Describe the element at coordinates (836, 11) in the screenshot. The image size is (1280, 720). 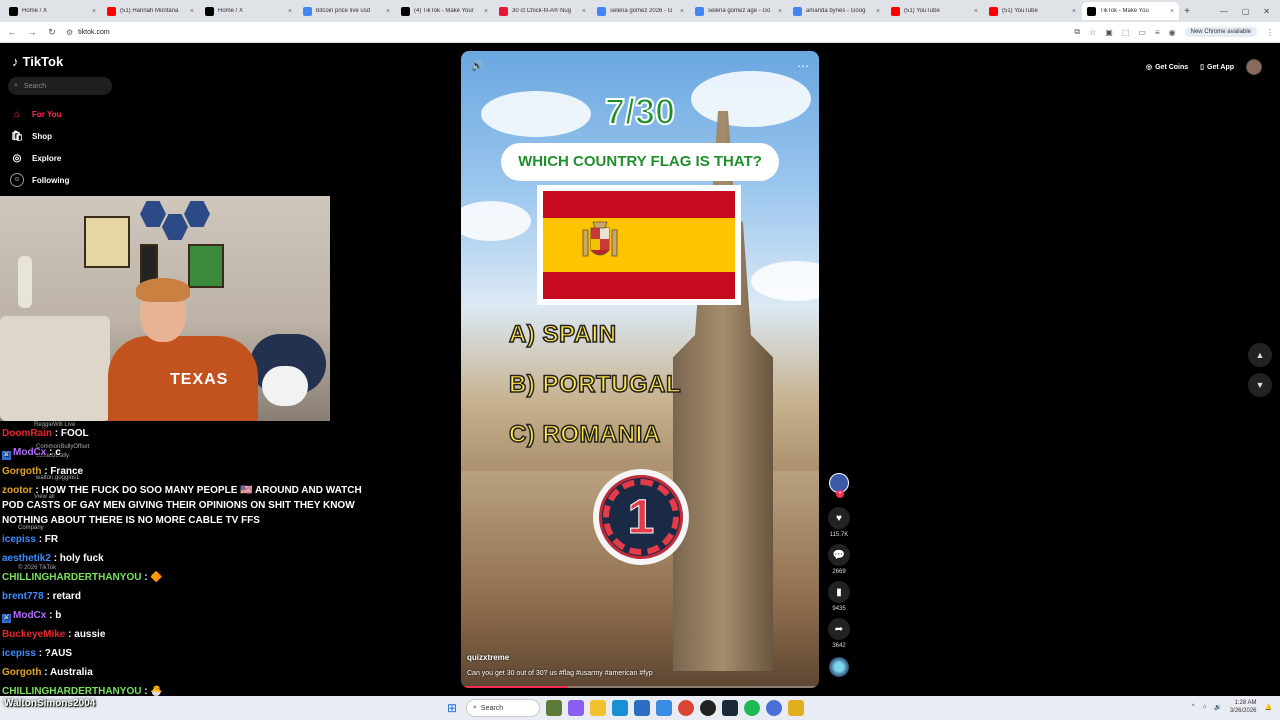
I see `browser-tab: amanda bynes - Goog ×` at that location.